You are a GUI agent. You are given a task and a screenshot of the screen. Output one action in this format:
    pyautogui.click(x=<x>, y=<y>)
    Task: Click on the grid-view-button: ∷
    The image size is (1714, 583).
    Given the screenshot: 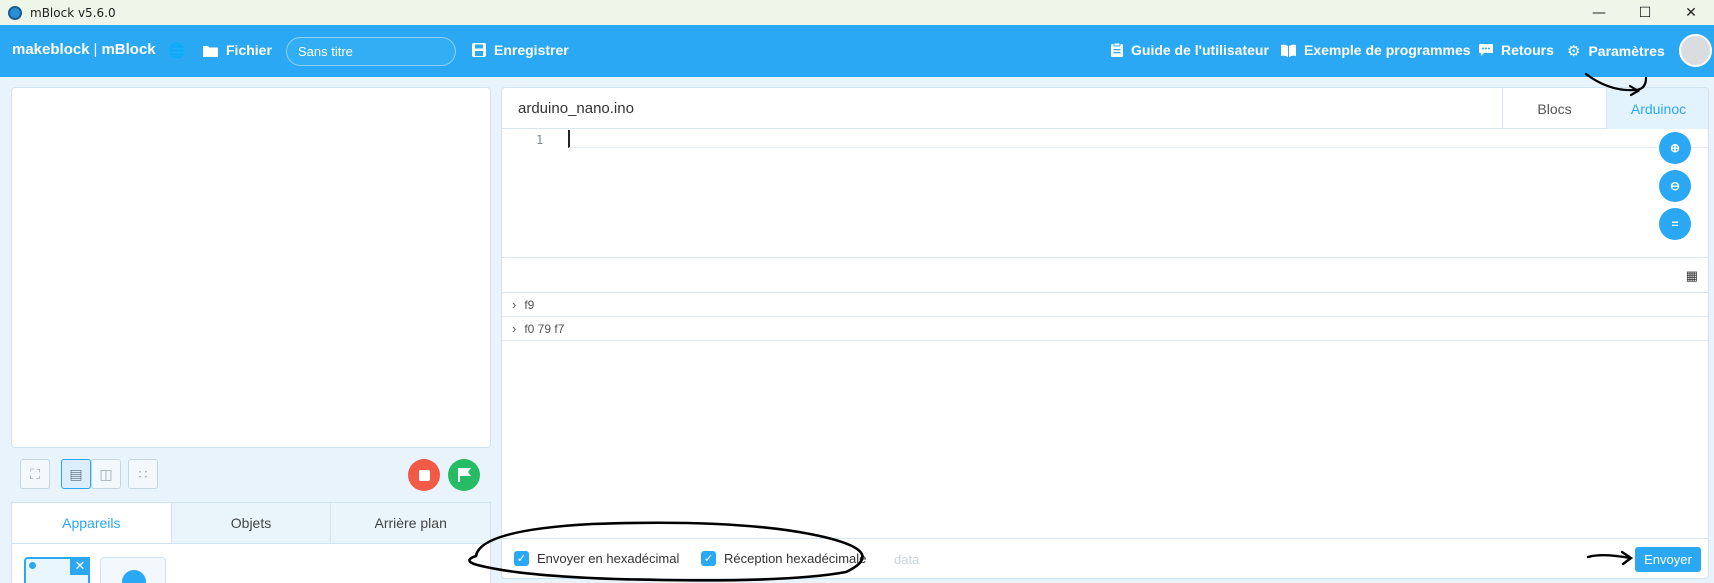 What is the action you would take?
    pyautogui.click(x=143, y=474)
    